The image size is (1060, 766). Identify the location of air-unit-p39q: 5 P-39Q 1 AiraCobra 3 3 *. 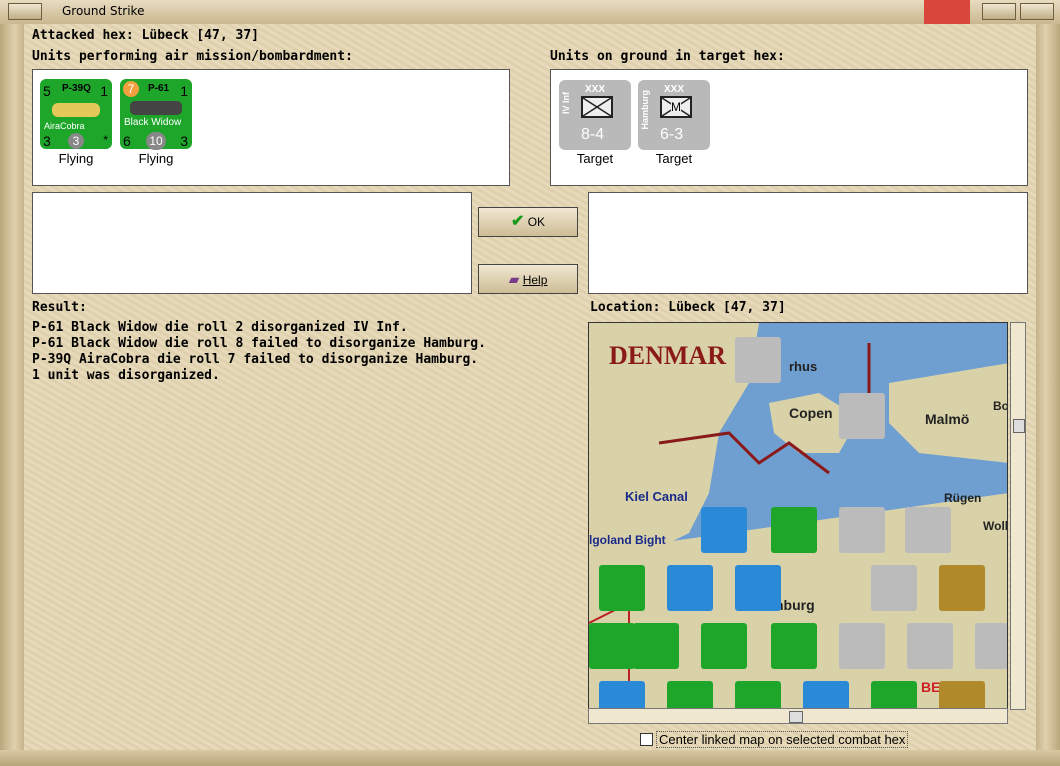
(76, 114).